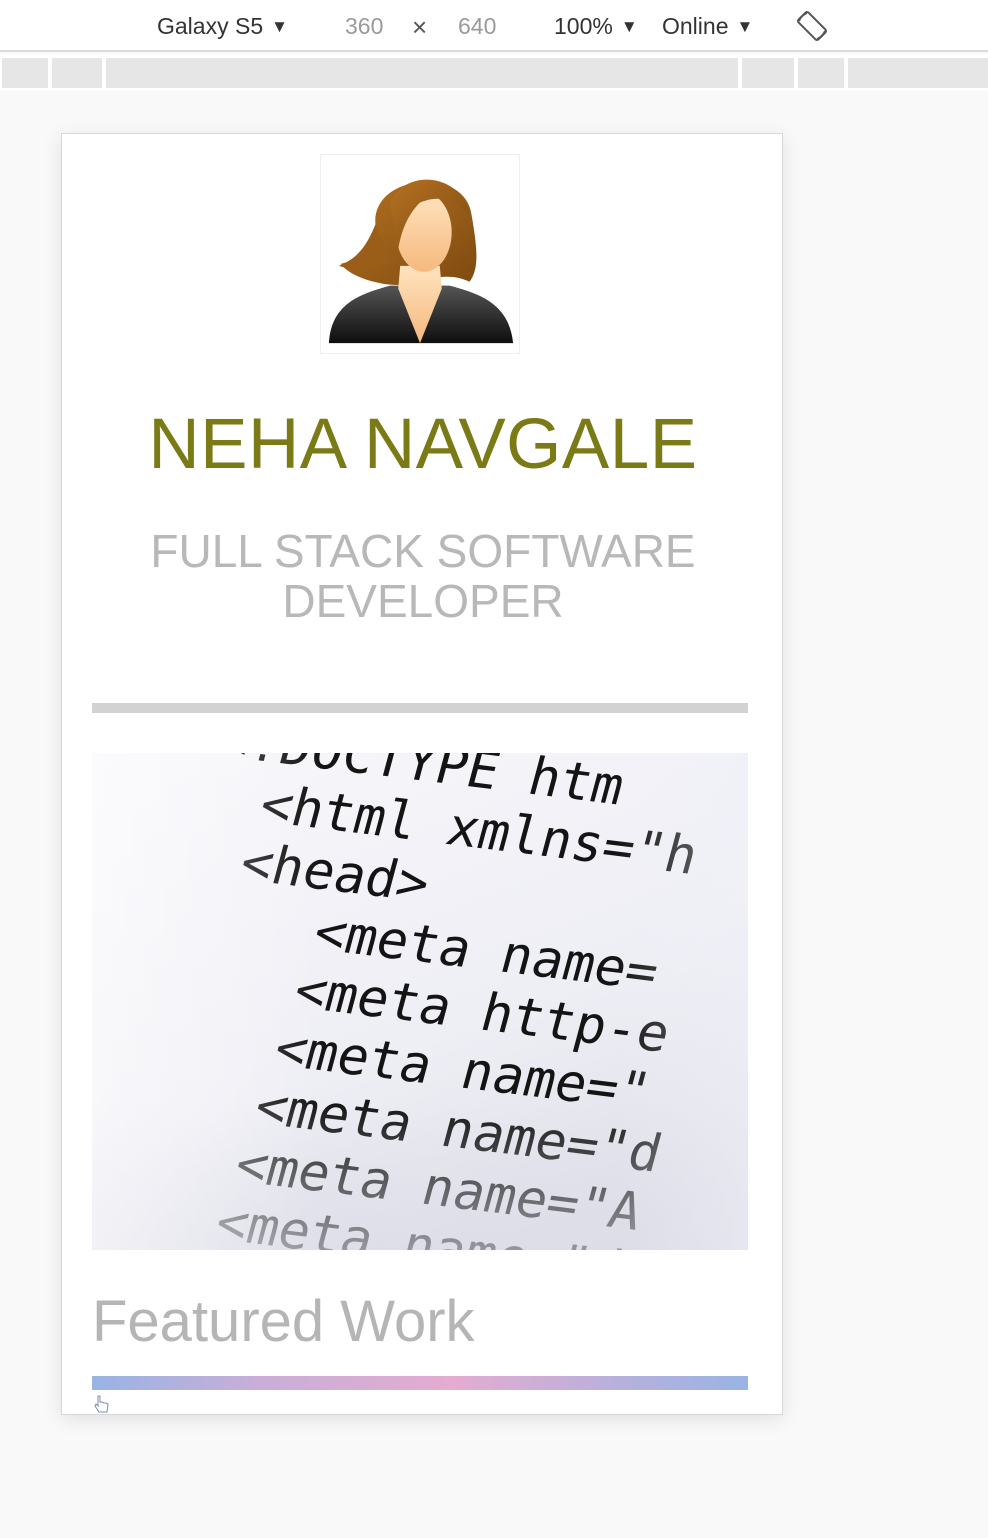  What do you see at coordinates (101, 1404) in the screenshot?
I see `hand-cursor-icon` at bounding box center [101, 1404].